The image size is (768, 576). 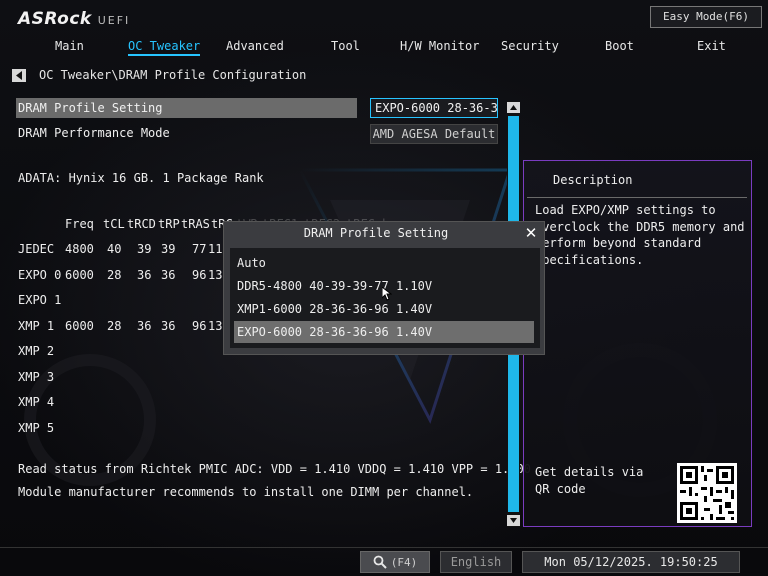 I want to click on col-header-freq: Freq, so click(x=79, y=224).